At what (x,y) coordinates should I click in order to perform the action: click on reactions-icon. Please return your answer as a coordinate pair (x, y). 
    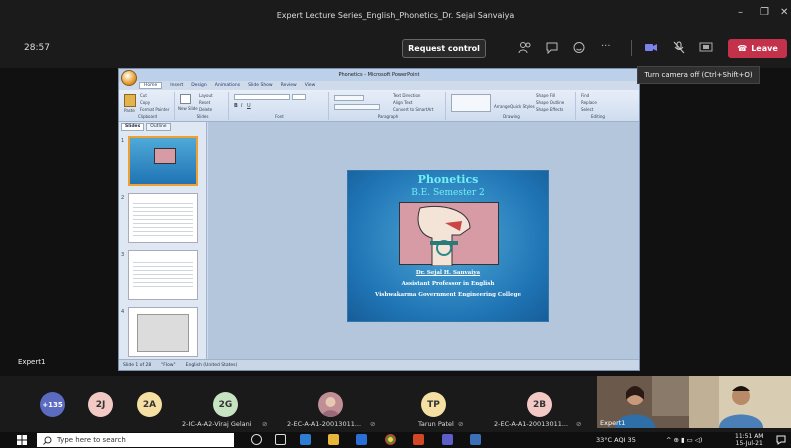
    Looking at the image, I should click on (579, 47).